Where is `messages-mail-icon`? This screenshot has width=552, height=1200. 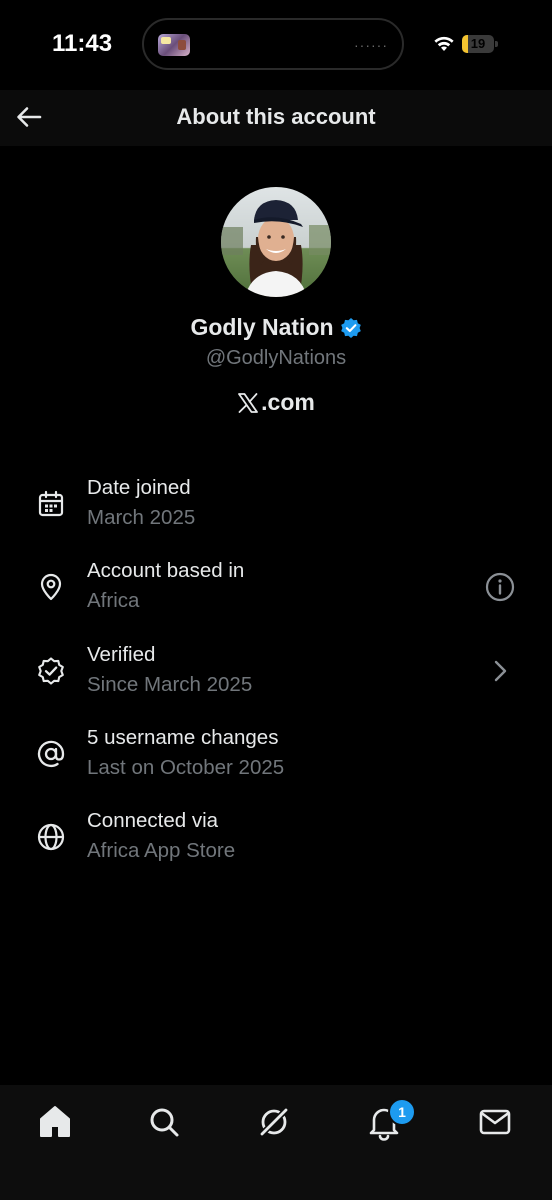 messages-mail-icon is located at coordinates (495, 1122).